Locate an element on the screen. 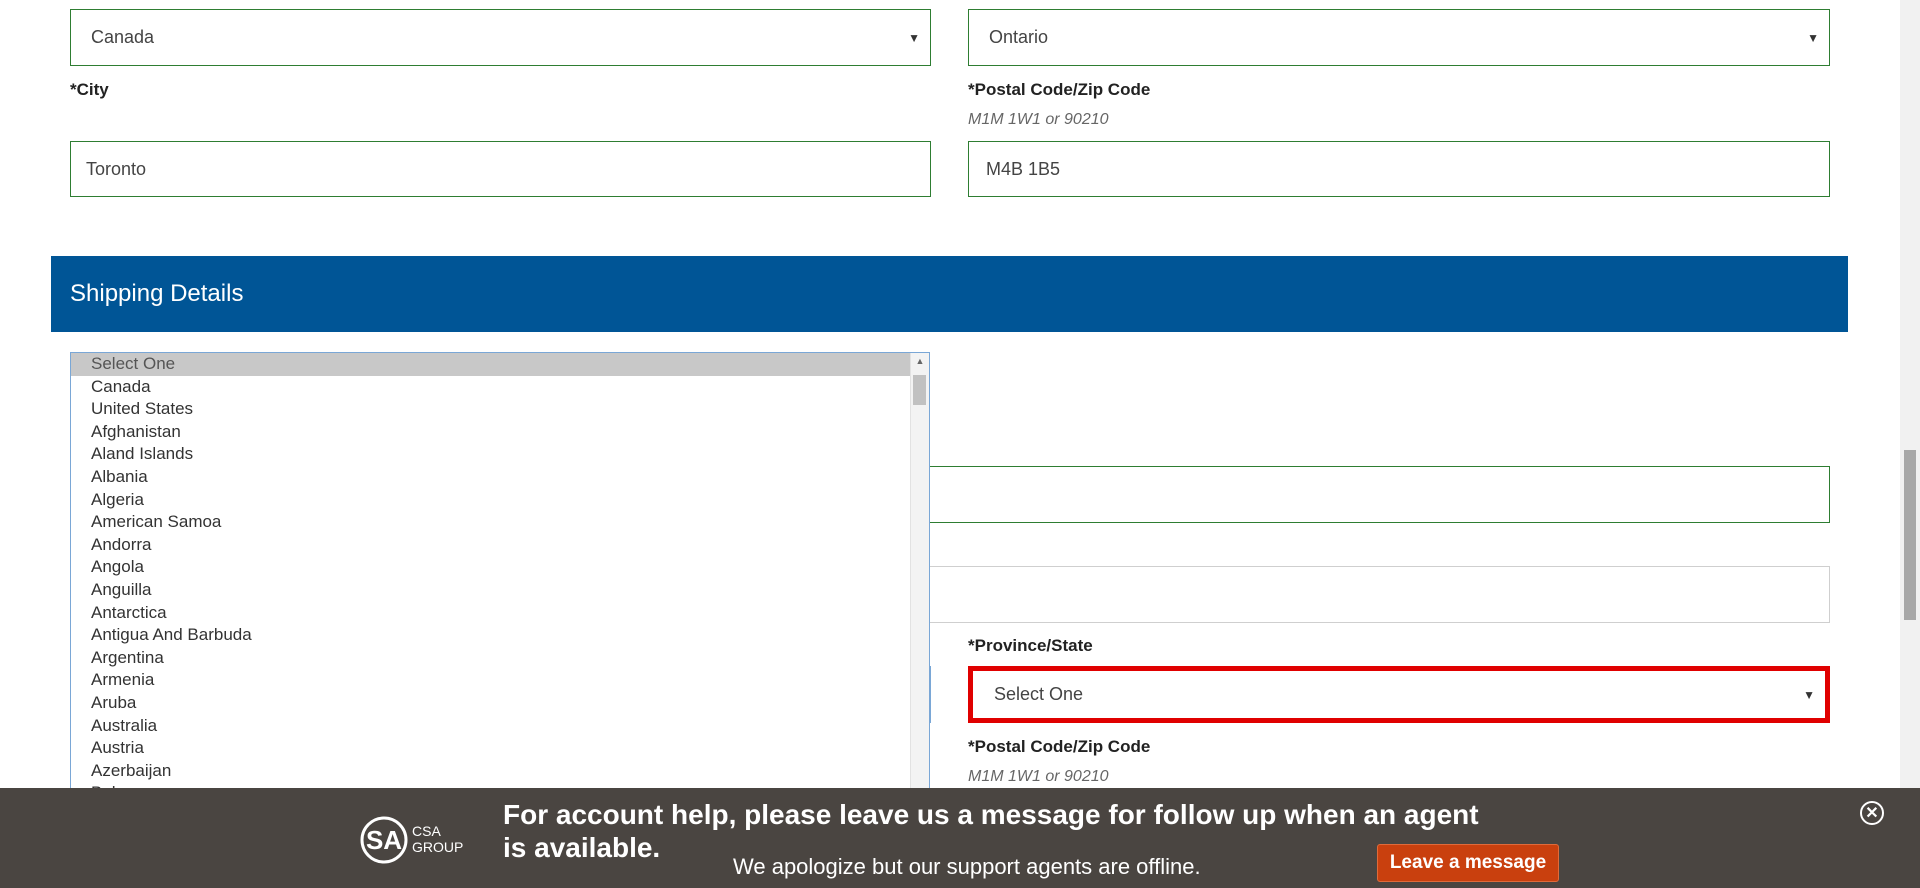 The height and width of the screenshot is (888, 1920). dropdown-option: Select One is located at coordinates (500, 364).